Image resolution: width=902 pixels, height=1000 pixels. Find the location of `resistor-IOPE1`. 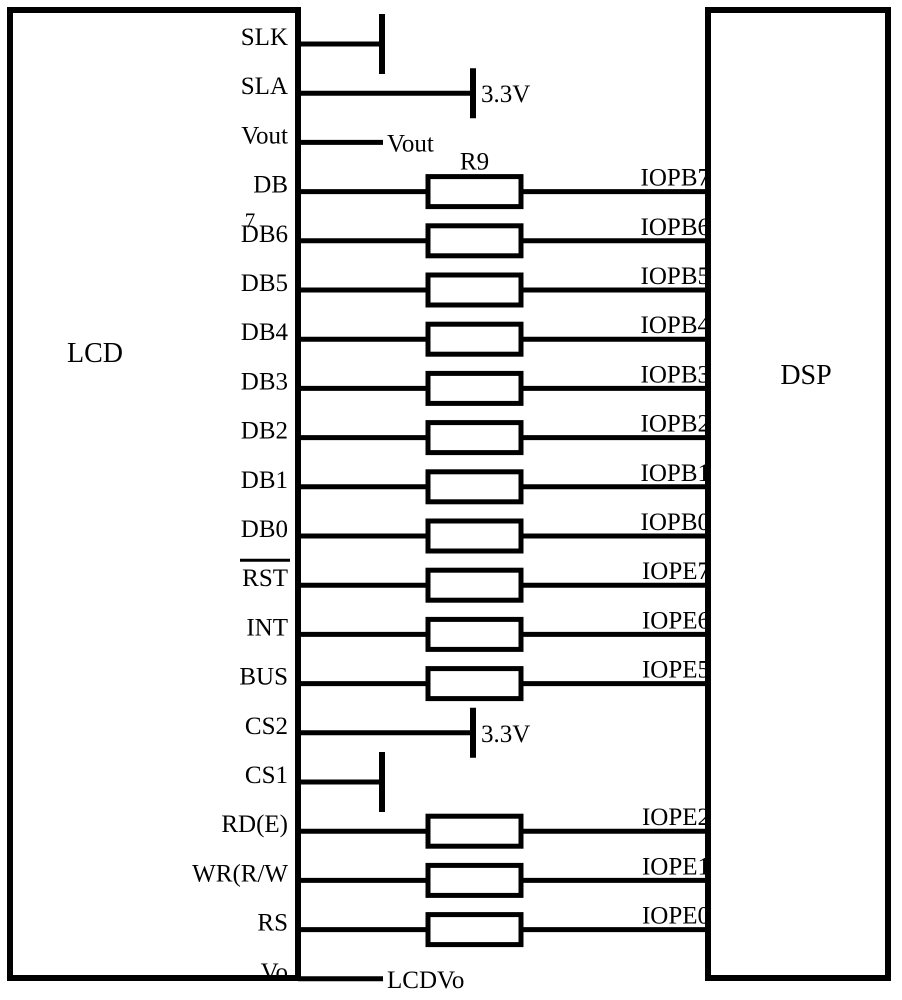

resistor-IOPE1 is located at coordinates (474, 880).